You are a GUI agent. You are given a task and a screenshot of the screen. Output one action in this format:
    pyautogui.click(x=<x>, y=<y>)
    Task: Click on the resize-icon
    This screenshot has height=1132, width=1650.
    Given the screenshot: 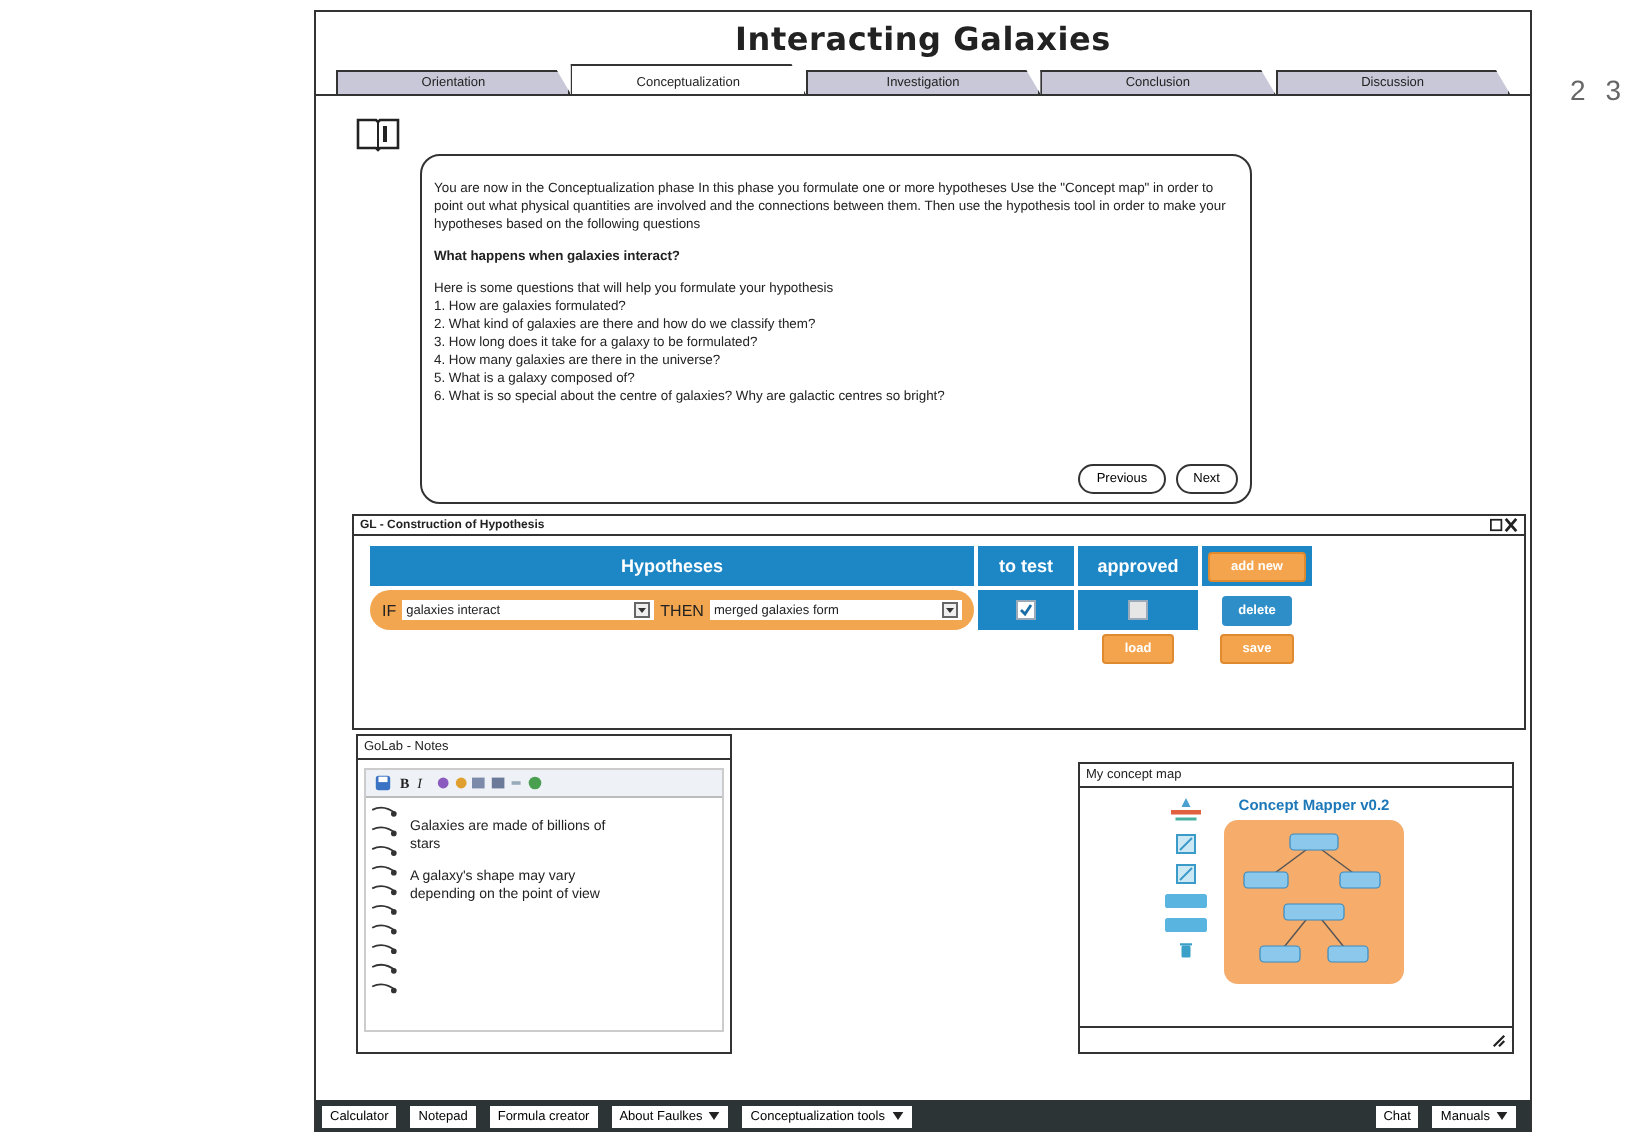 What is the action you would take?
    pyautogui.click(x=1499, y=1040)
    